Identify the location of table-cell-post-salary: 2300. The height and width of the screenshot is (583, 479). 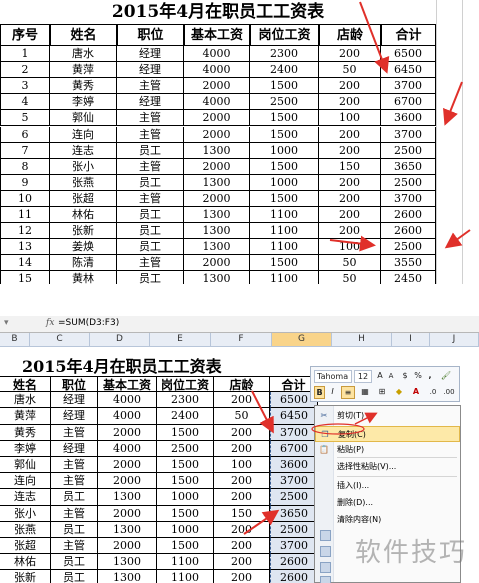
(185, 400).